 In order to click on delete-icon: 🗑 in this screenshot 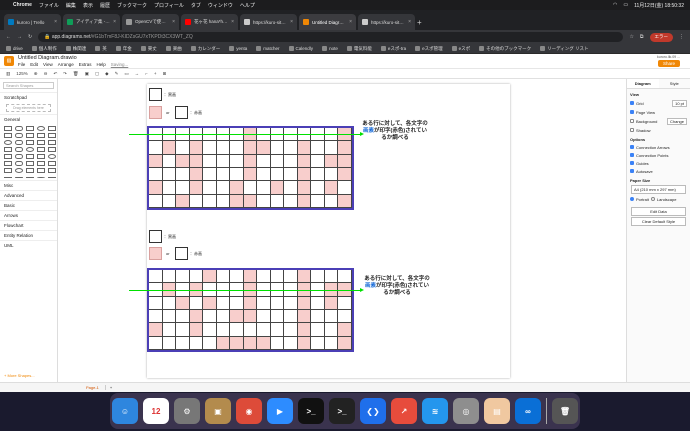, I will do `click(76, 74)`.